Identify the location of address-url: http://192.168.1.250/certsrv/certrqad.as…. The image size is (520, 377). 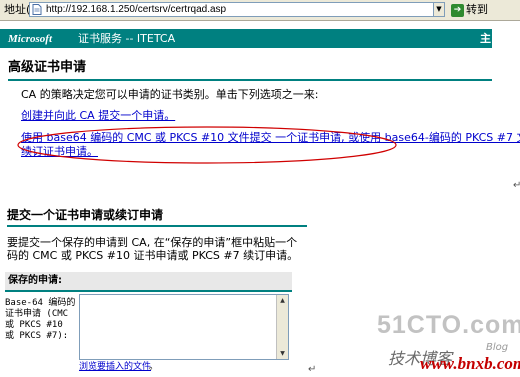
(136, 9).